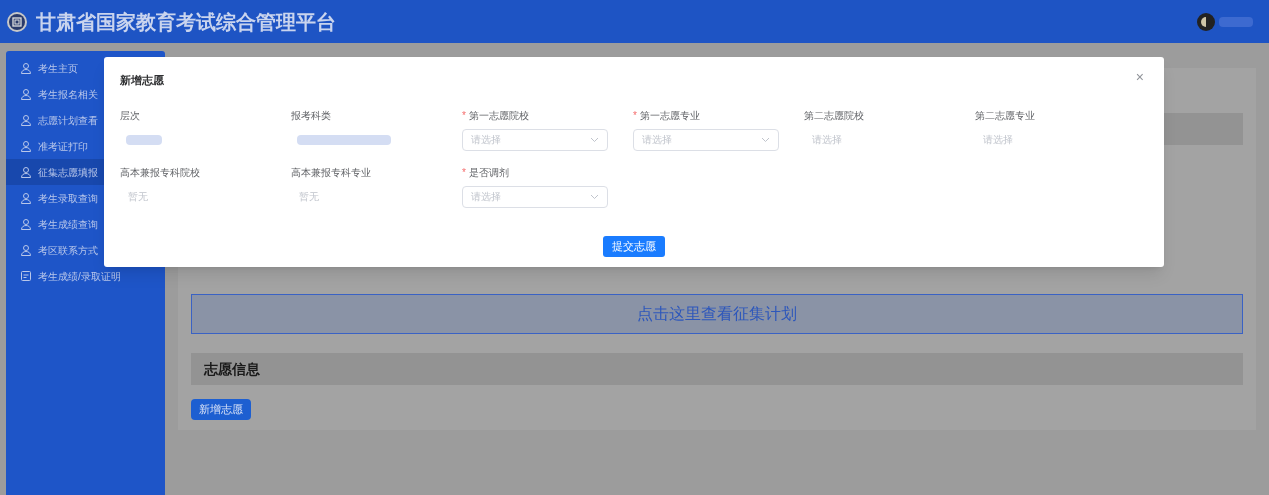 Image resolution: width=1269 pixels, height=495 pixels. I want to click on emblem-logo, so click(17, 21).